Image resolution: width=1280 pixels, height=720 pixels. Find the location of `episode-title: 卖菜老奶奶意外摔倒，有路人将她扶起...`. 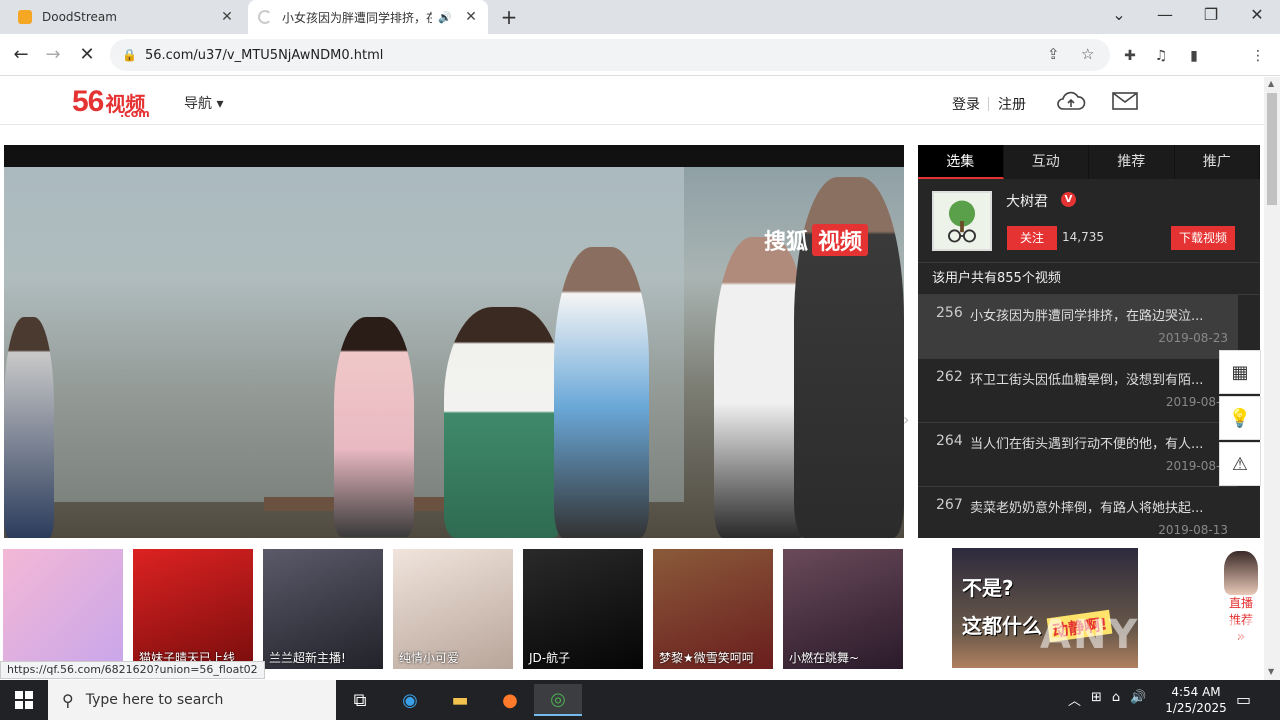

episode-title: 卖菜老奶奶意外摔倒，有路人将她扶起... is located at coordinates (1087, 508).